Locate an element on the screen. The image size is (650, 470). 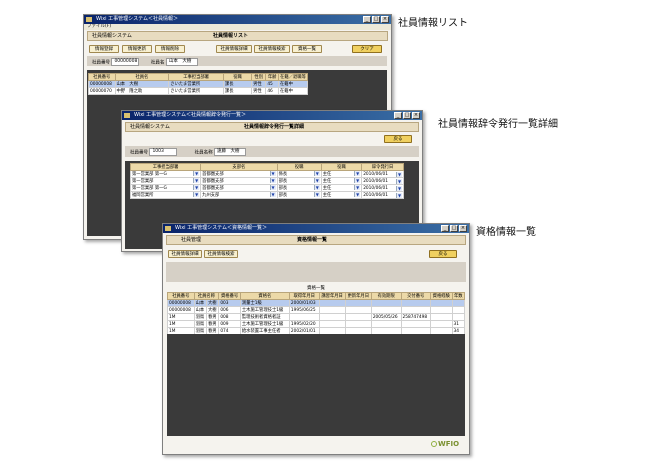
emp-no-field: 00000008 is located at coordinates (125, 62).